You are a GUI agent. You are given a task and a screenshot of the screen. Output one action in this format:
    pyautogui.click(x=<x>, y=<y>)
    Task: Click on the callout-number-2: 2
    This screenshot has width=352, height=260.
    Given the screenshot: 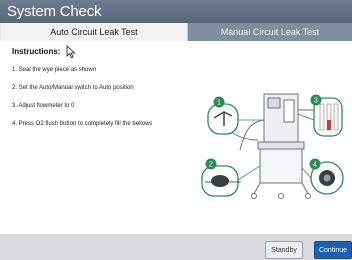 What is the action you would take?
    pyautogui.click(x=211, y=165)
    